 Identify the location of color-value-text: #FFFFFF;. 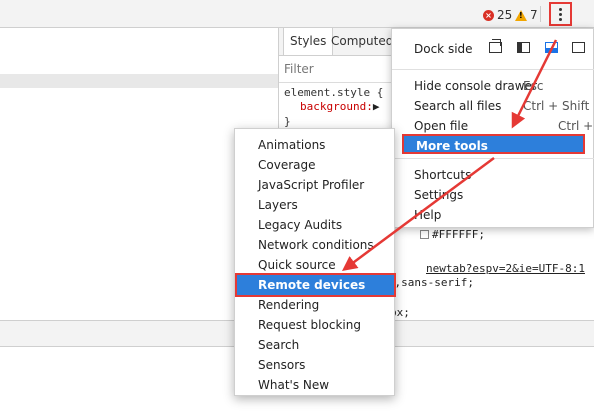
(458, 234).